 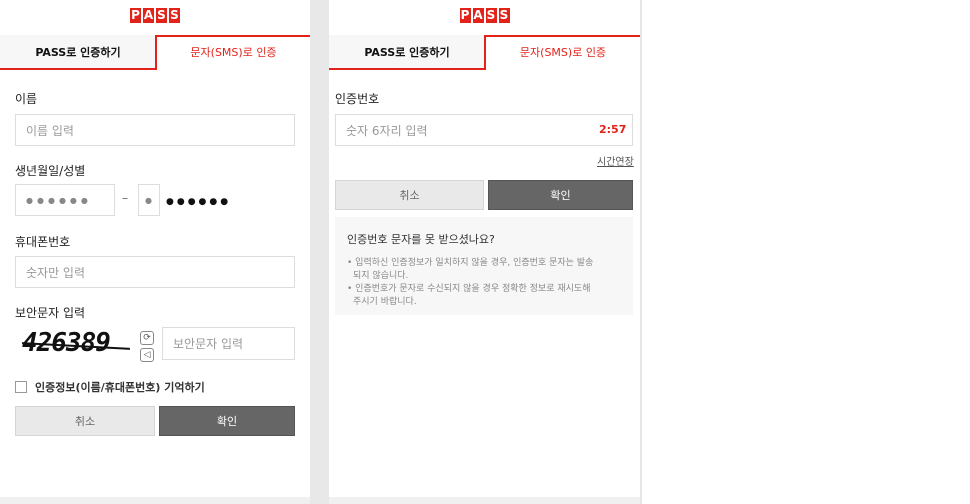 What do you see at coordinates (50, 171) in the screenshot?
I see `birth-label: 생년월일/성별` at bounding box center [50, 171].